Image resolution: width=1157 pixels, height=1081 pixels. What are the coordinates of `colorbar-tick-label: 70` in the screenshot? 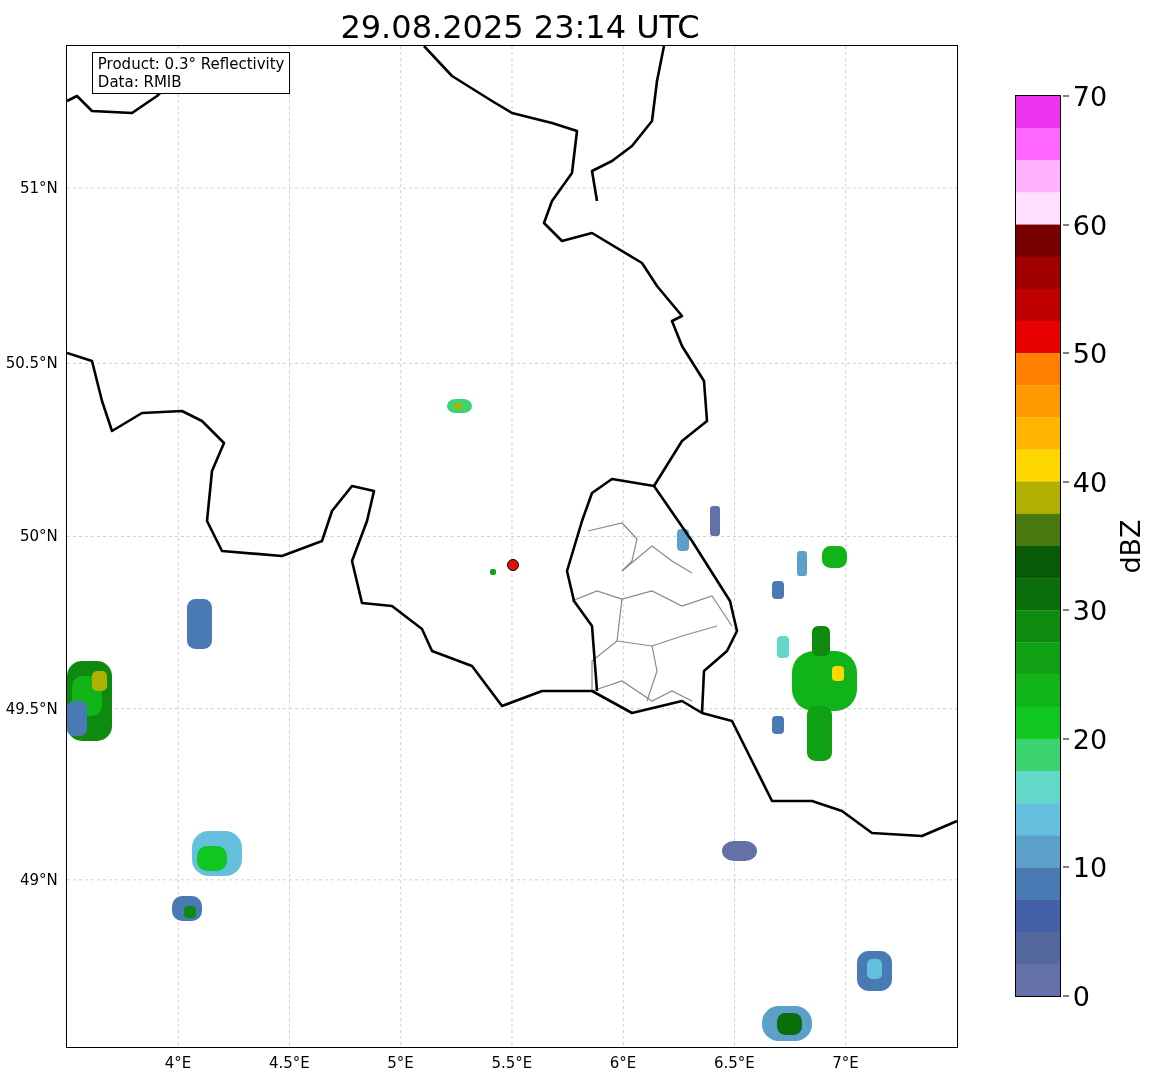 It's located at (1085, 96).